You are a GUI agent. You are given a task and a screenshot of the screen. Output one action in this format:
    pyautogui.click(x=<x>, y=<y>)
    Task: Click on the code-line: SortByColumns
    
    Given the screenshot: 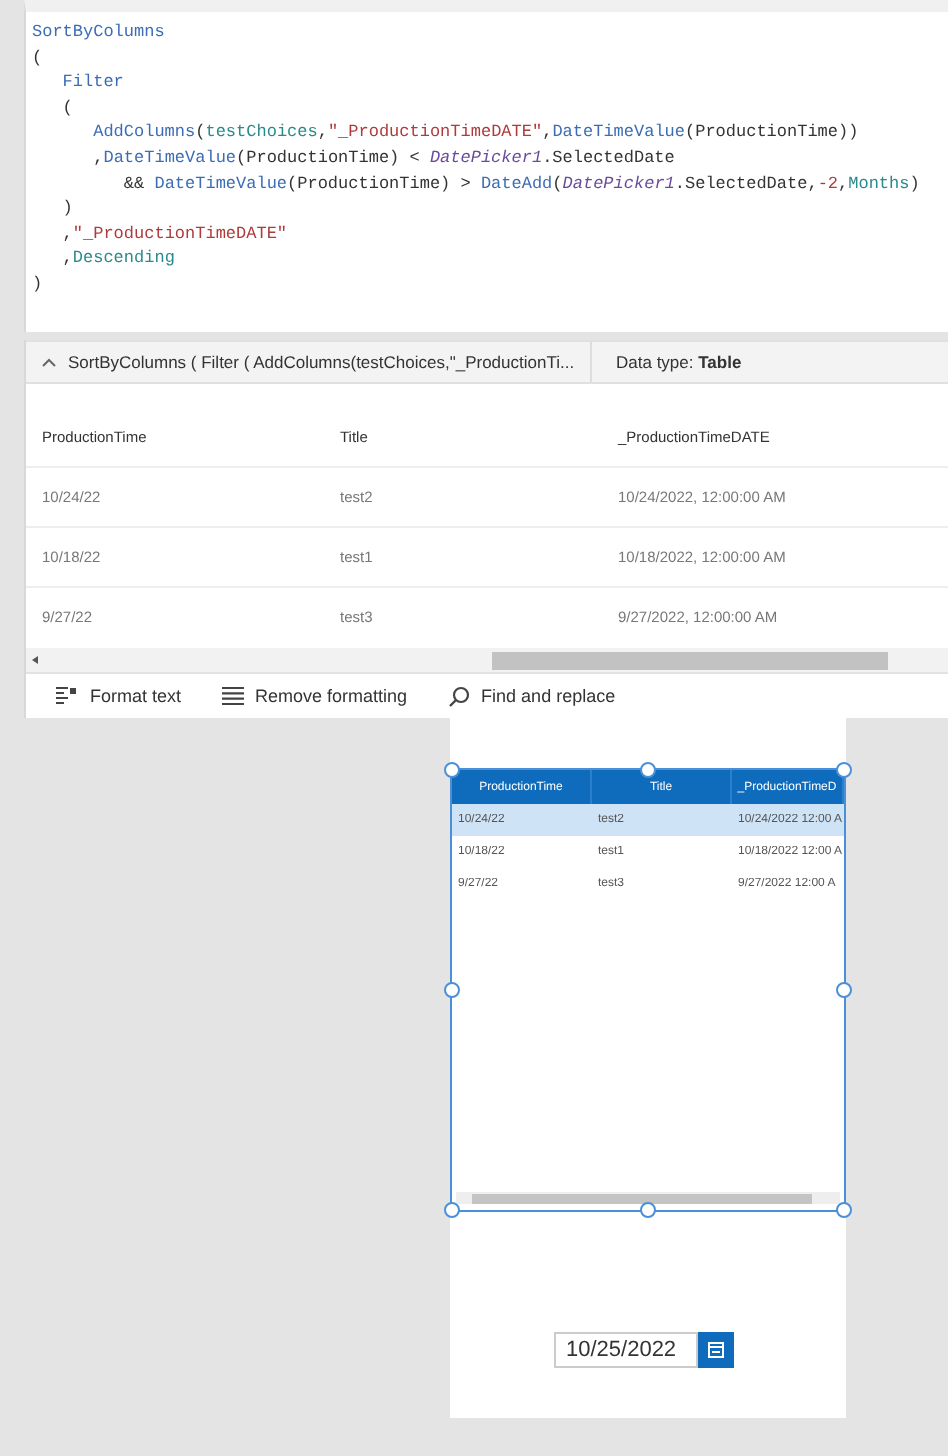 What is the action you would take?
    pyautogui.click(x=98, y=33)
    